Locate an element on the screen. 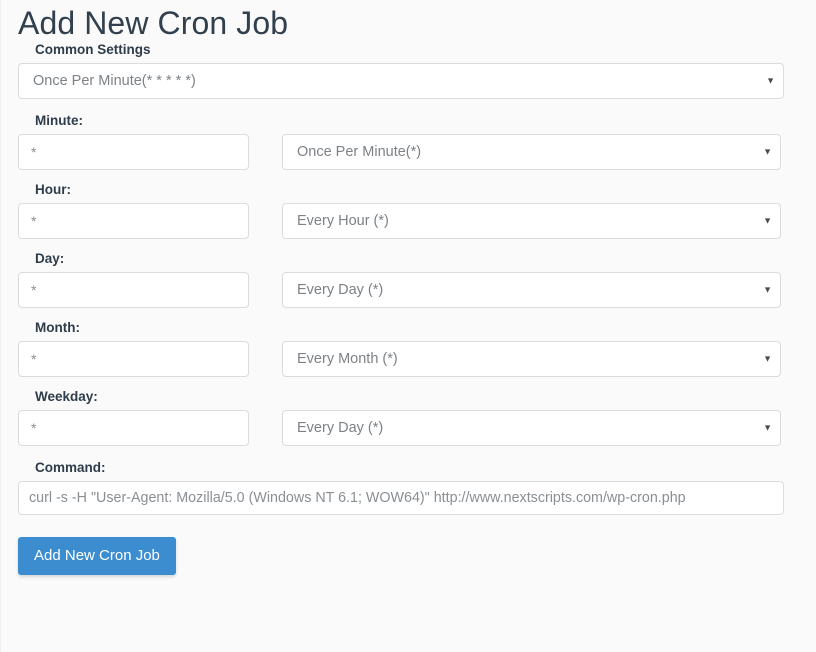  day-controls: Every Day (*) ▼ is located at coordinates (417, 290).